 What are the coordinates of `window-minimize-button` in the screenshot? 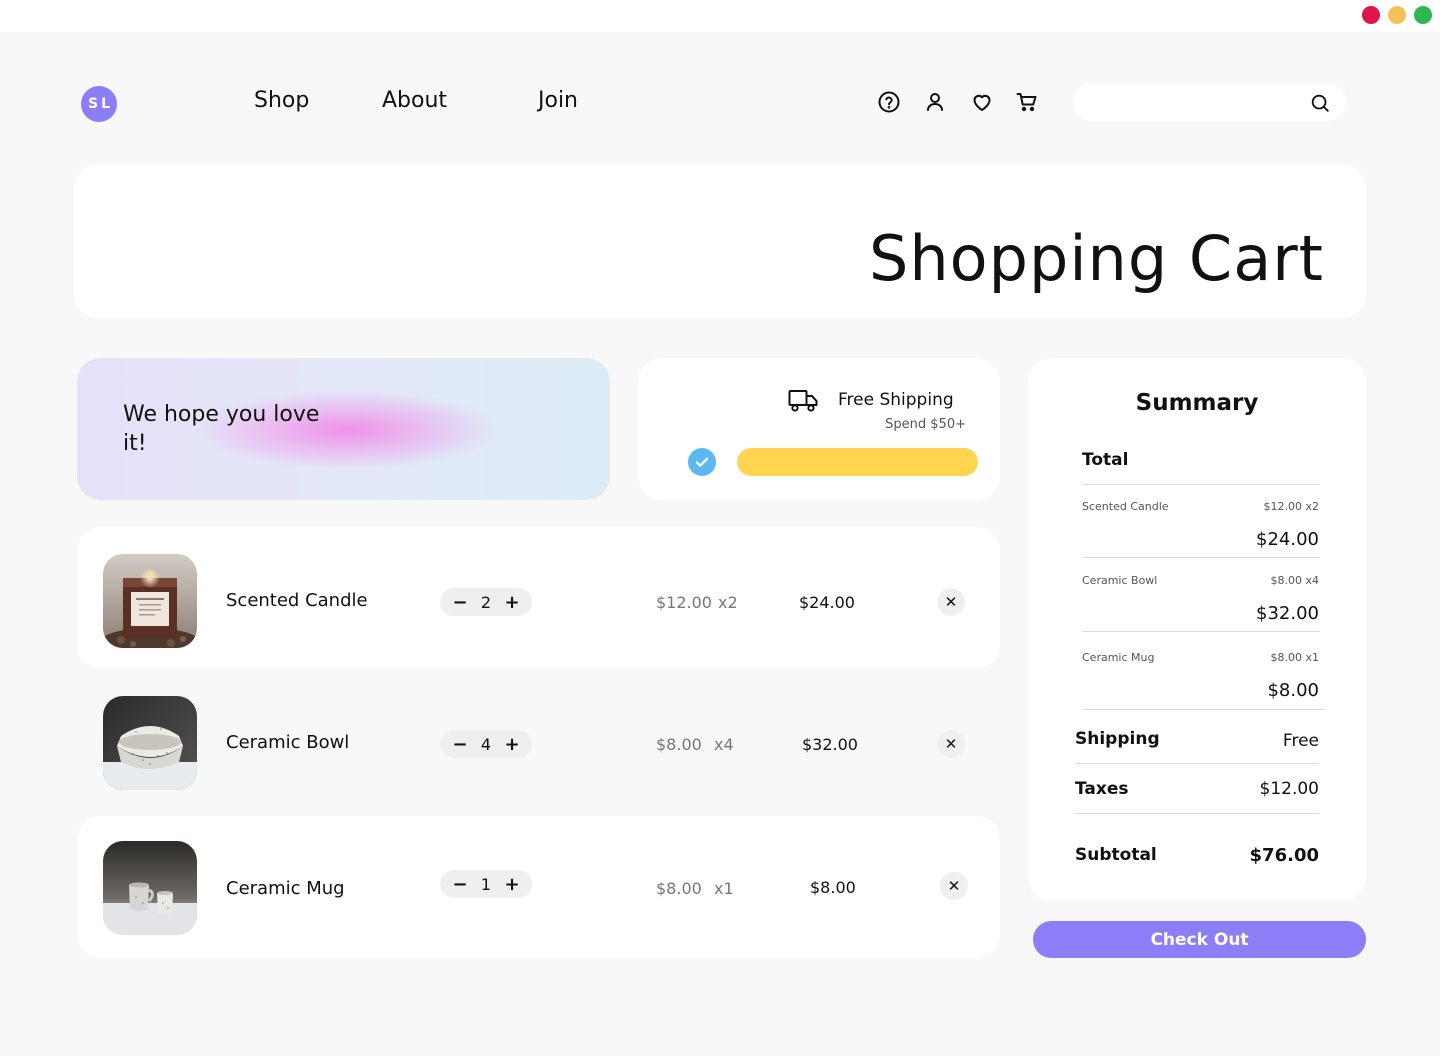 It's located at (1397, 15).